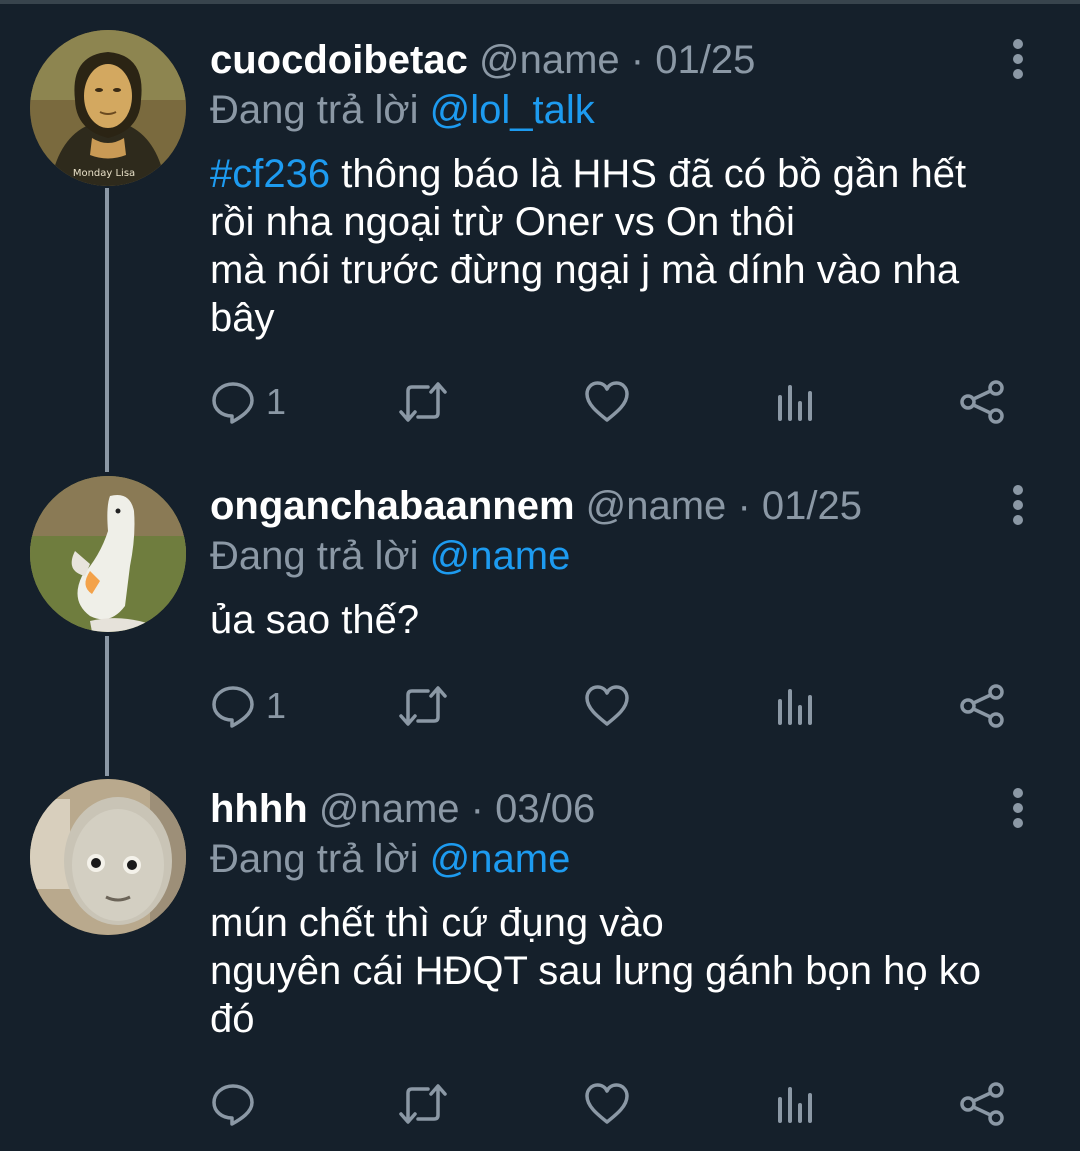 The width and height of the screenshot is (1080, 1151). What do you see at coordinates (339, 60) in the screenshot?
I see `username: cuocdoibetac` at bounding box center [339, 60].